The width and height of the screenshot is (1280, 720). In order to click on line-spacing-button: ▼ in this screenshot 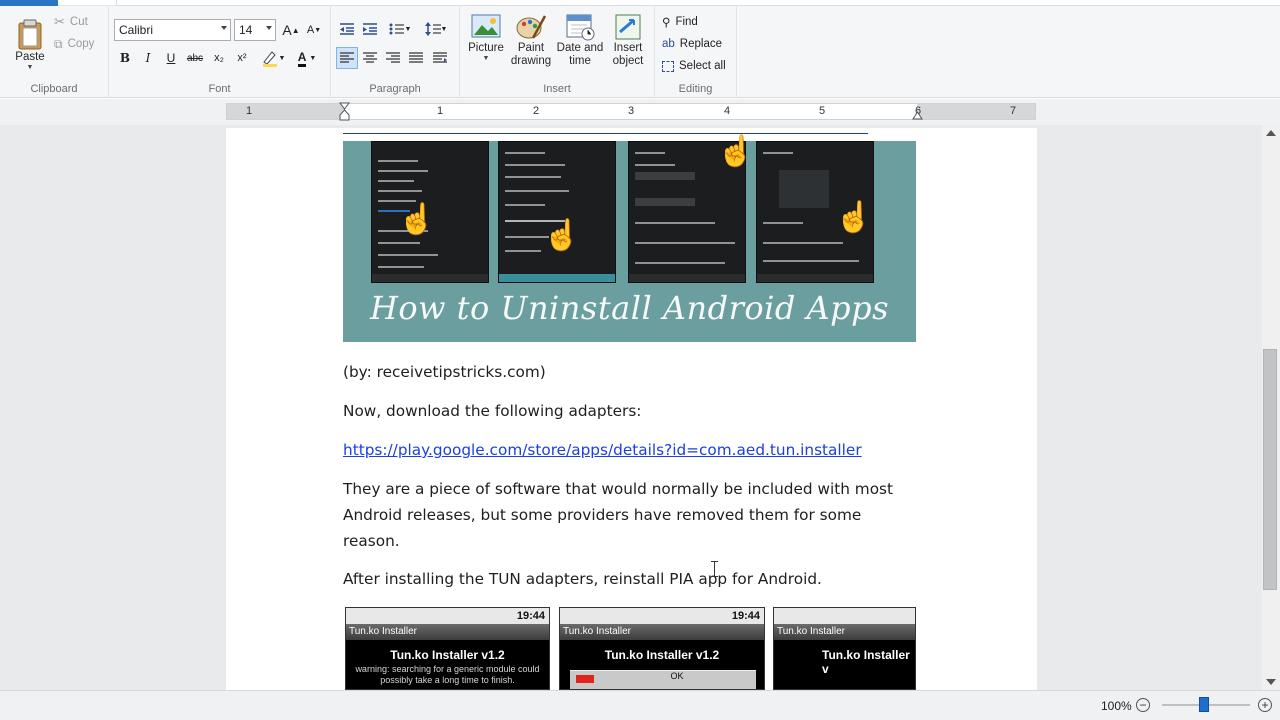, I will do `click(436, 29)`.